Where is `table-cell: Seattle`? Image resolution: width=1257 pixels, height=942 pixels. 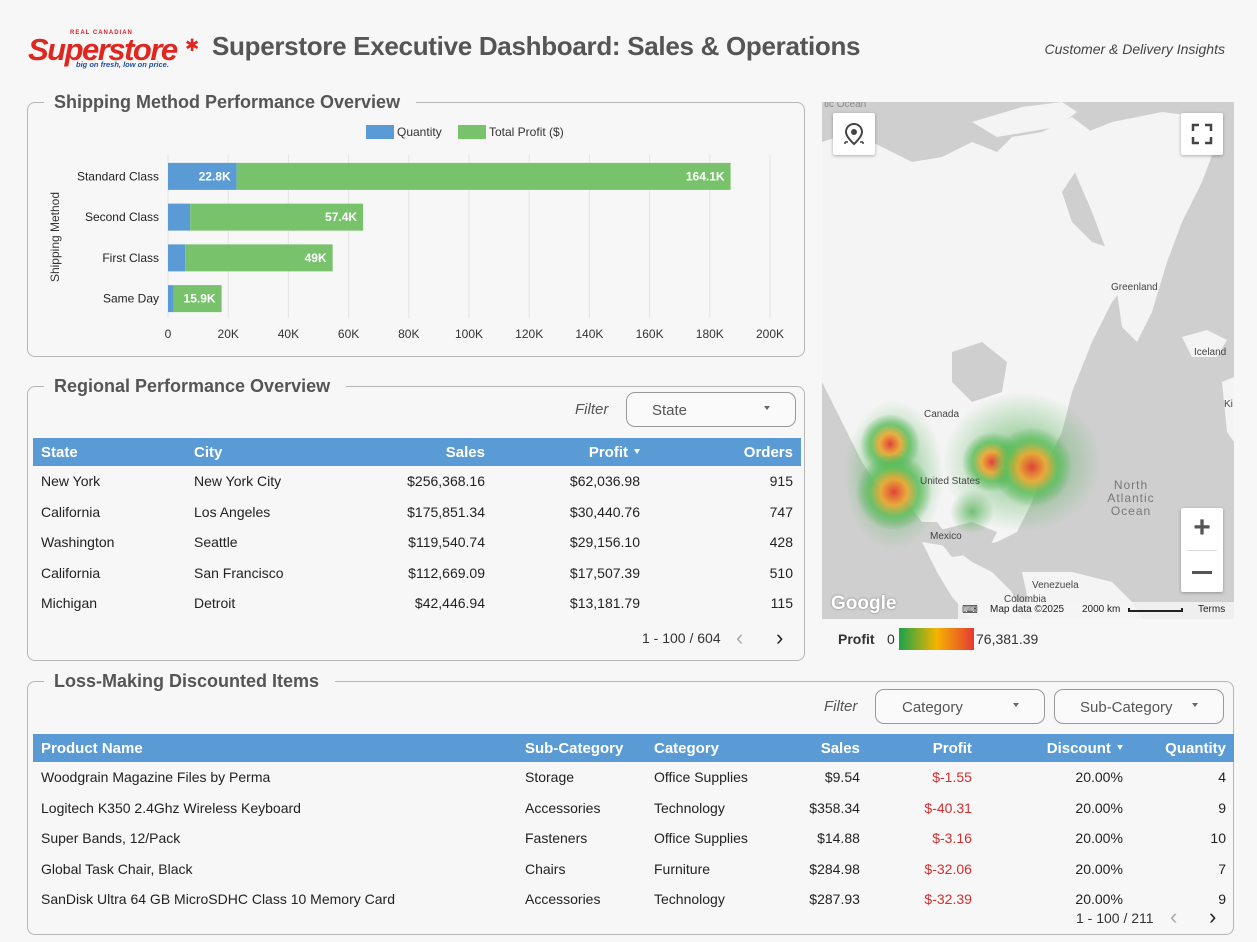
table-cell: Seattle is located at coordinates (216, 542).